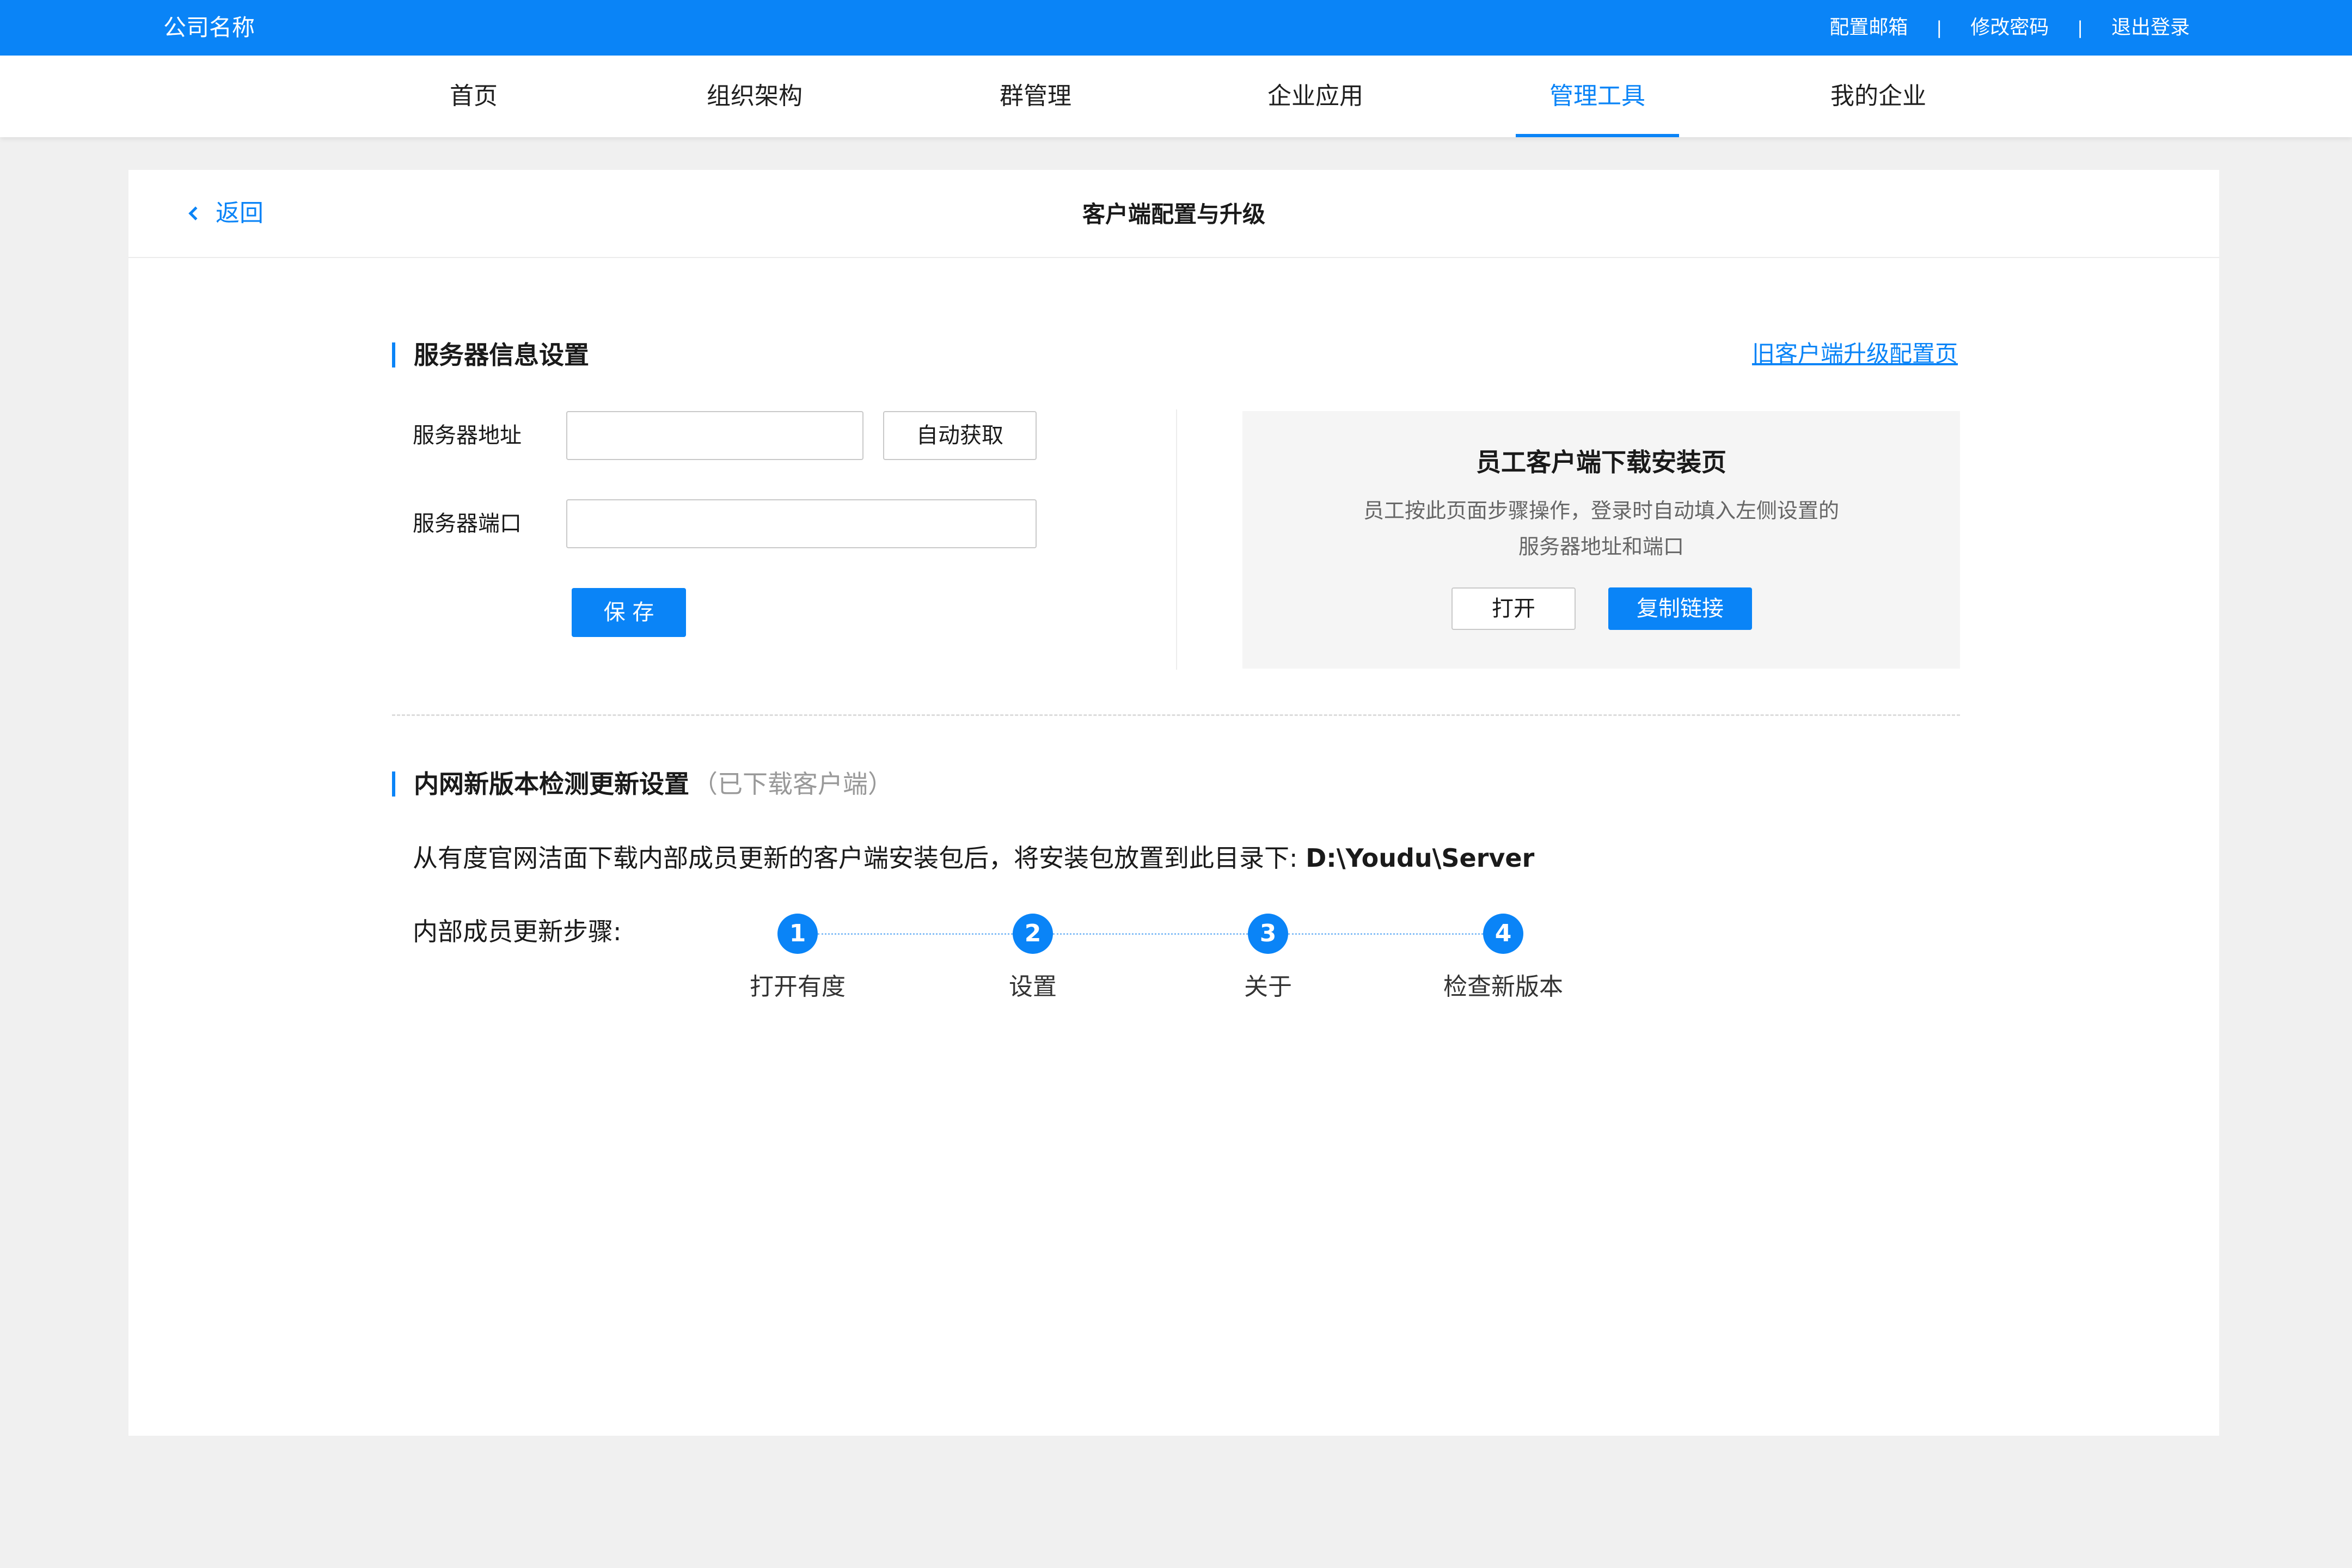  I want to click on step-number: 2, so click(1033, 934).